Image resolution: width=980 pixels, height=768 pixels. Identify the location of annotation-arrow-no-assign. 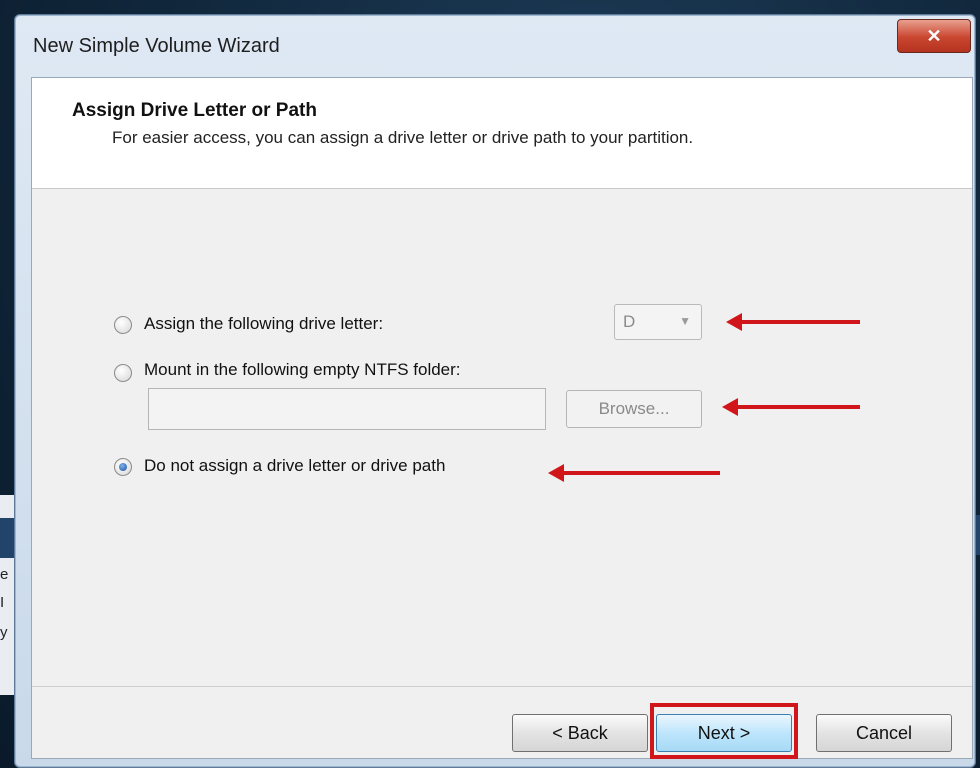
(634, 473).